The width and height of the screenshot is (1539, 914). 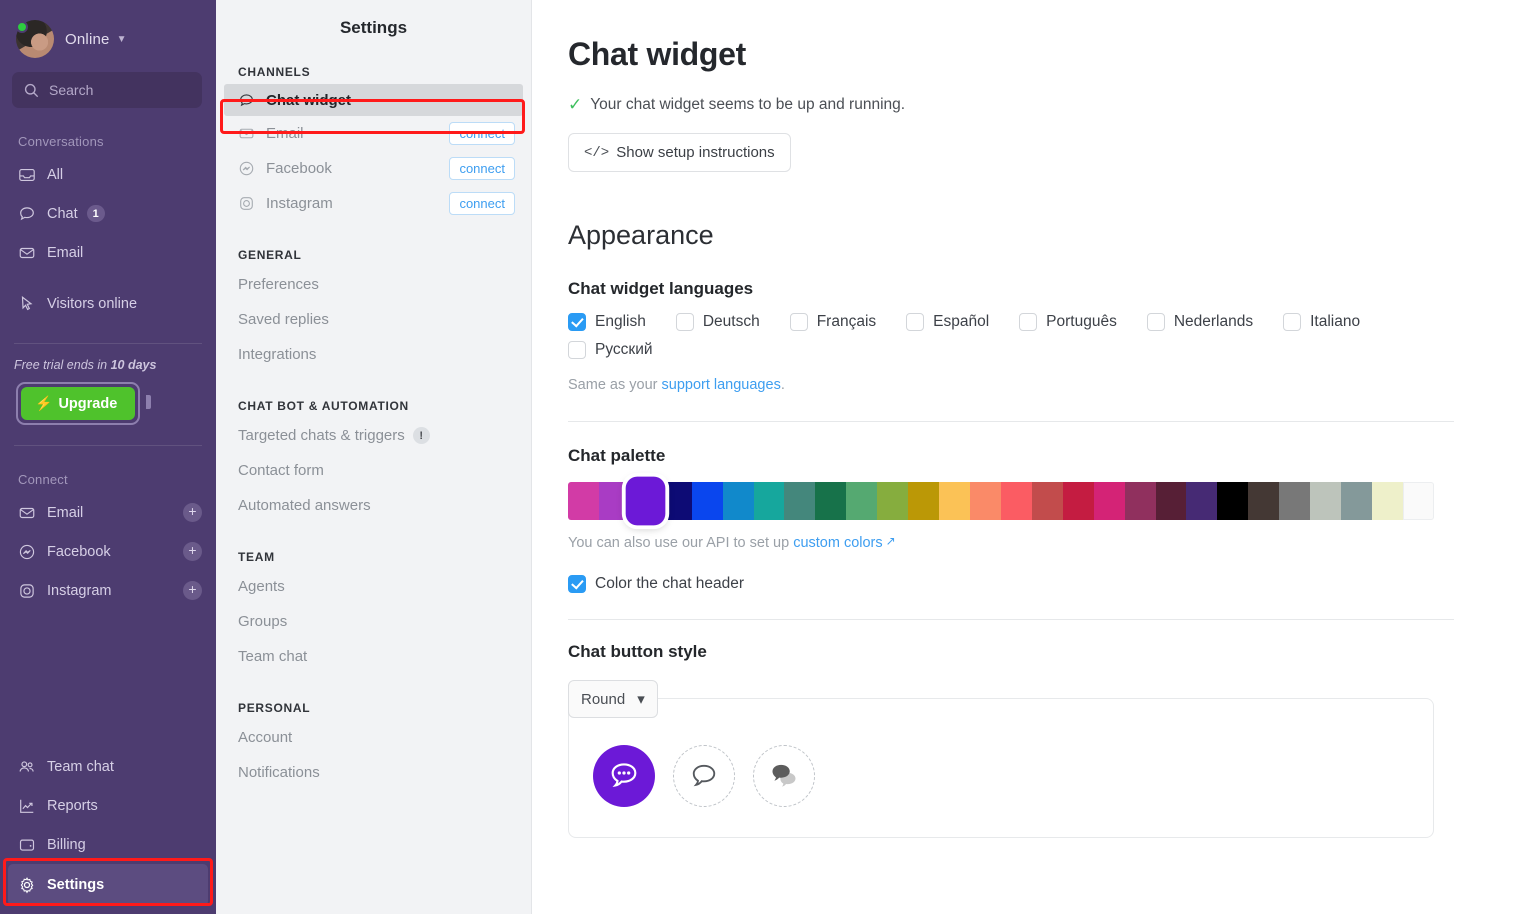 I want to click on sidebar-item-all: All, so click(x=108, y=174).